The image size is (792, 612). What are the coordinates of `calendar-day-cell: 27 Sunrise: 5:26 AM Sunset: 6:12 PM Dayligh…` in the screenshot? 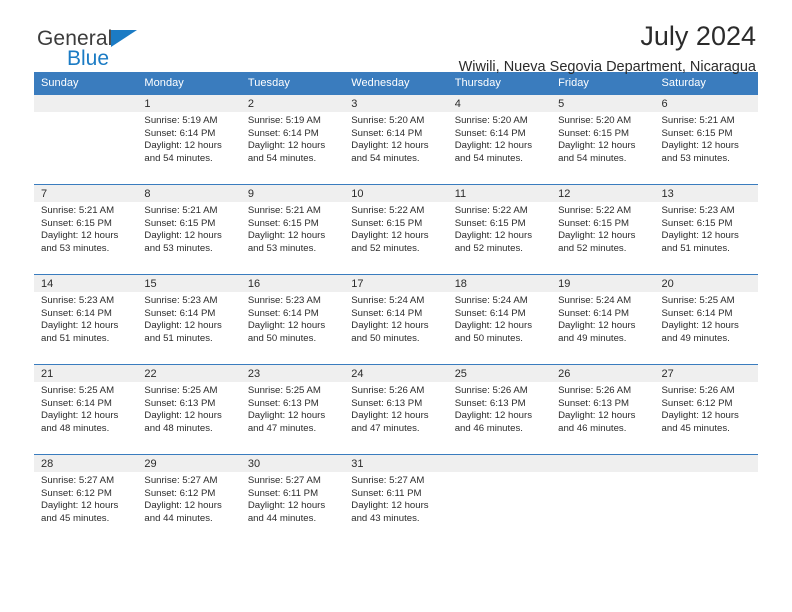 It's located at (706, 409).